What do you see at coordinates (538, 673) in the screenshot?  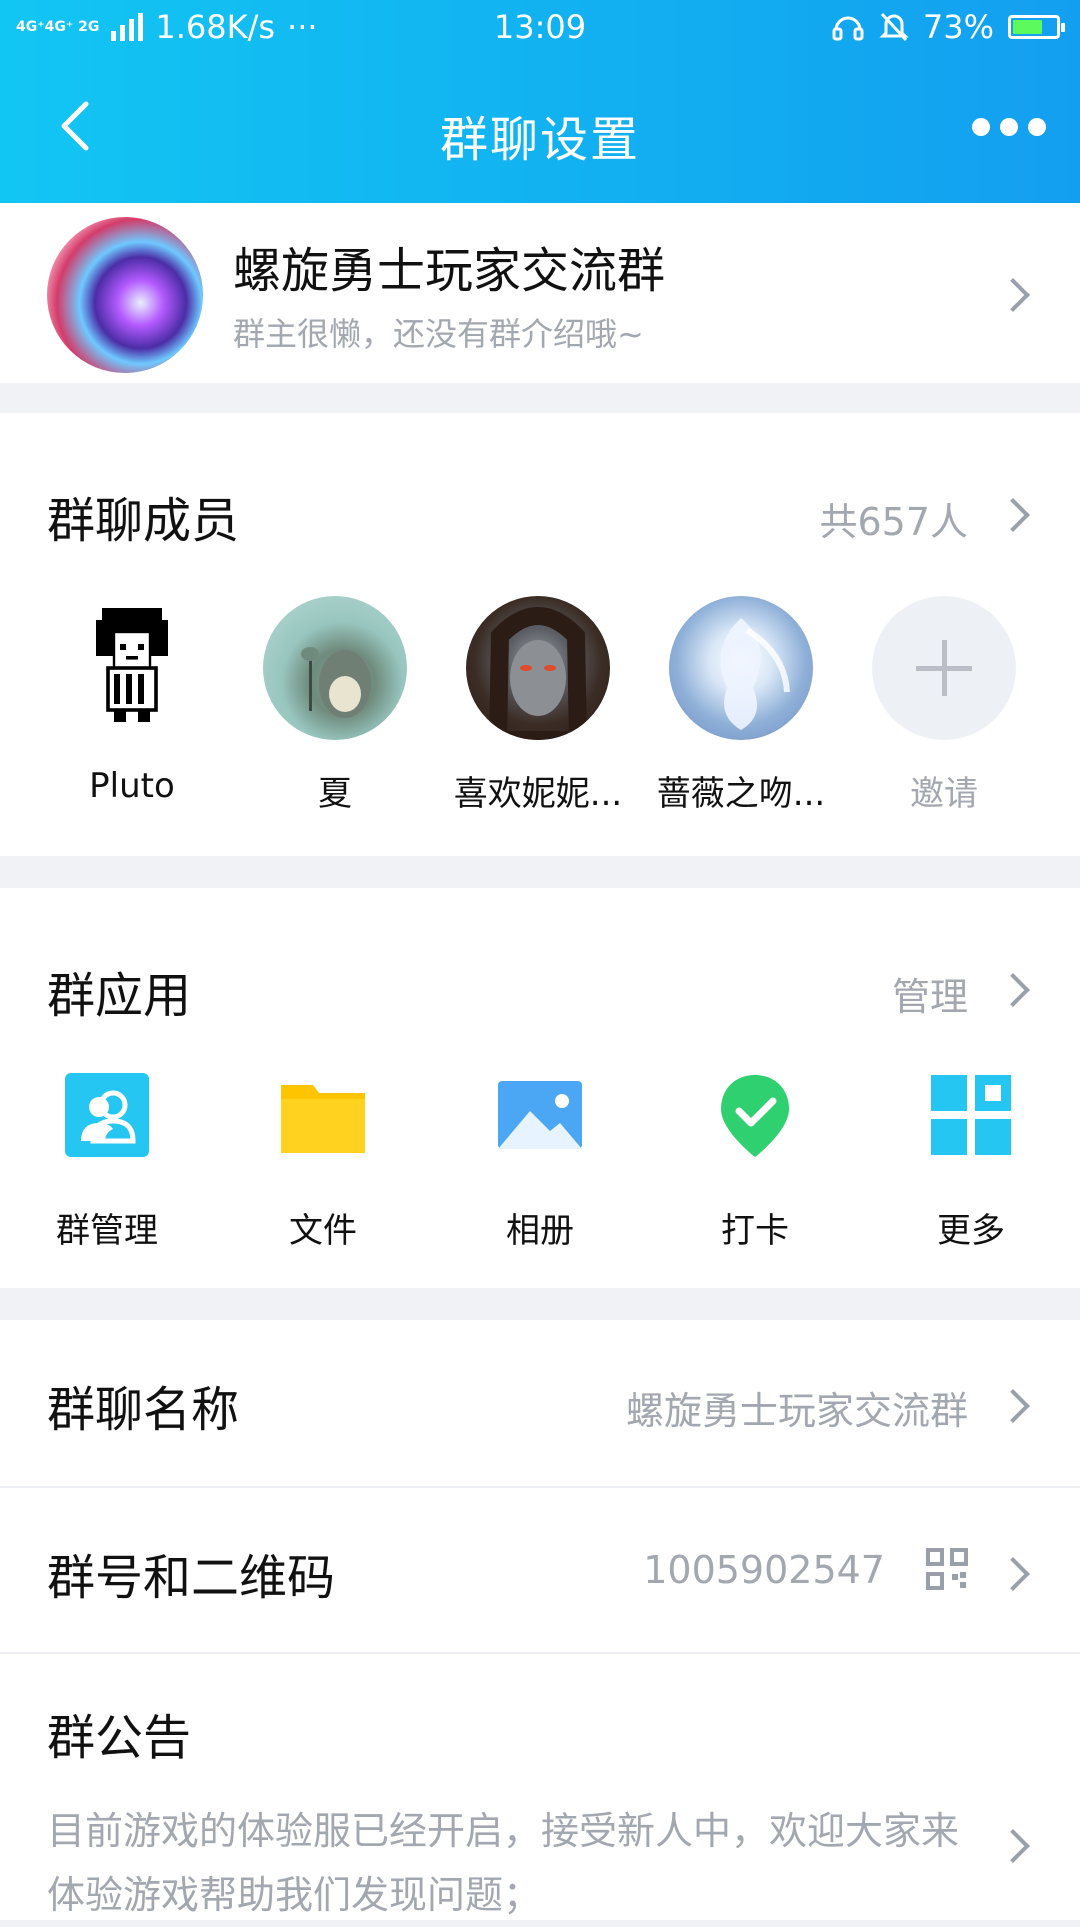 I see `hooded-face-icon` at bounding box center [538, 673].